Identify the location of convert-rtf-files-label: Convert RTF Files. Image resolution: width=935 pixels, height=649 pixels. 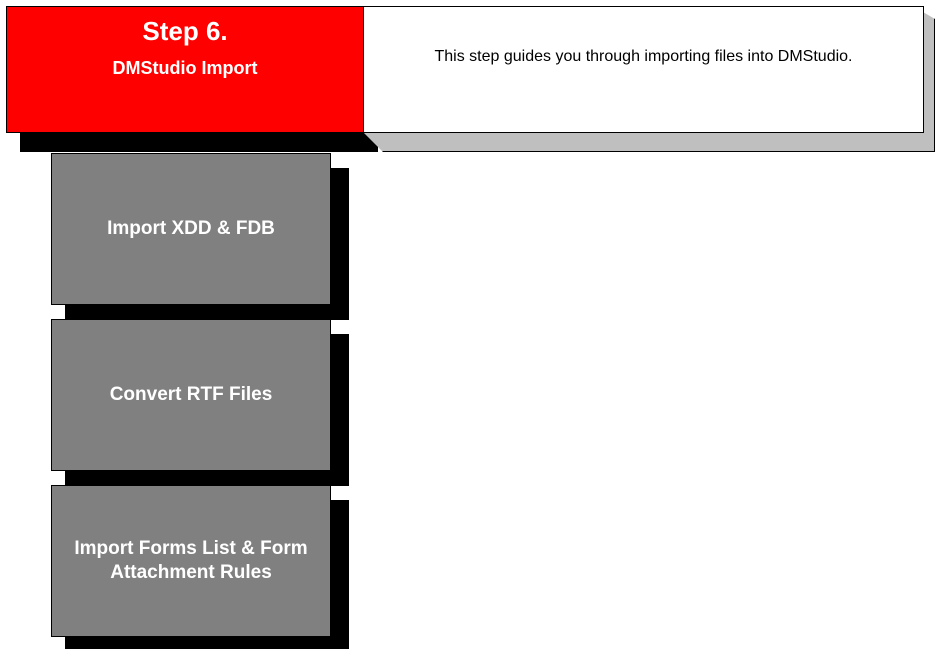
(191, 394).